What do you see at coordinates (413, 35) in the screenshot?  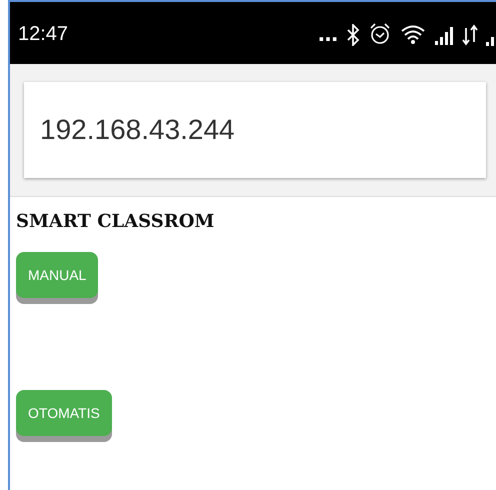 I see `wifi-icon` at bounding box center [413, 35].